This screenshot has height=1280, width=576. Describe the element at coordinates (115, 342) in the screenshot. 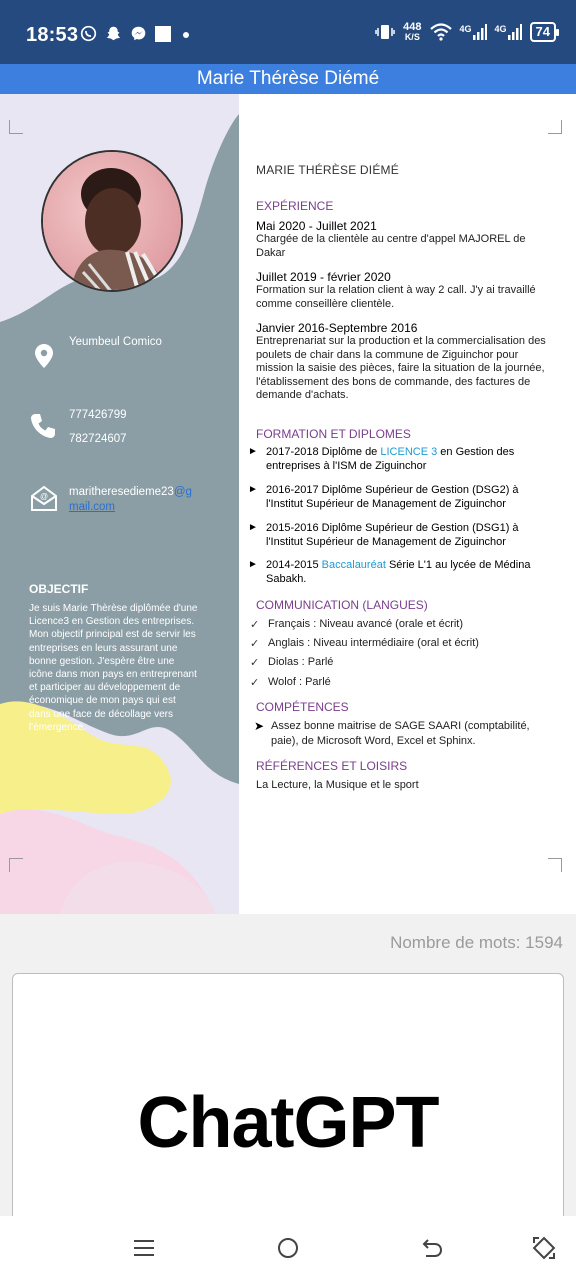

I see `address-text: Yeumbeul Comico` at that location.